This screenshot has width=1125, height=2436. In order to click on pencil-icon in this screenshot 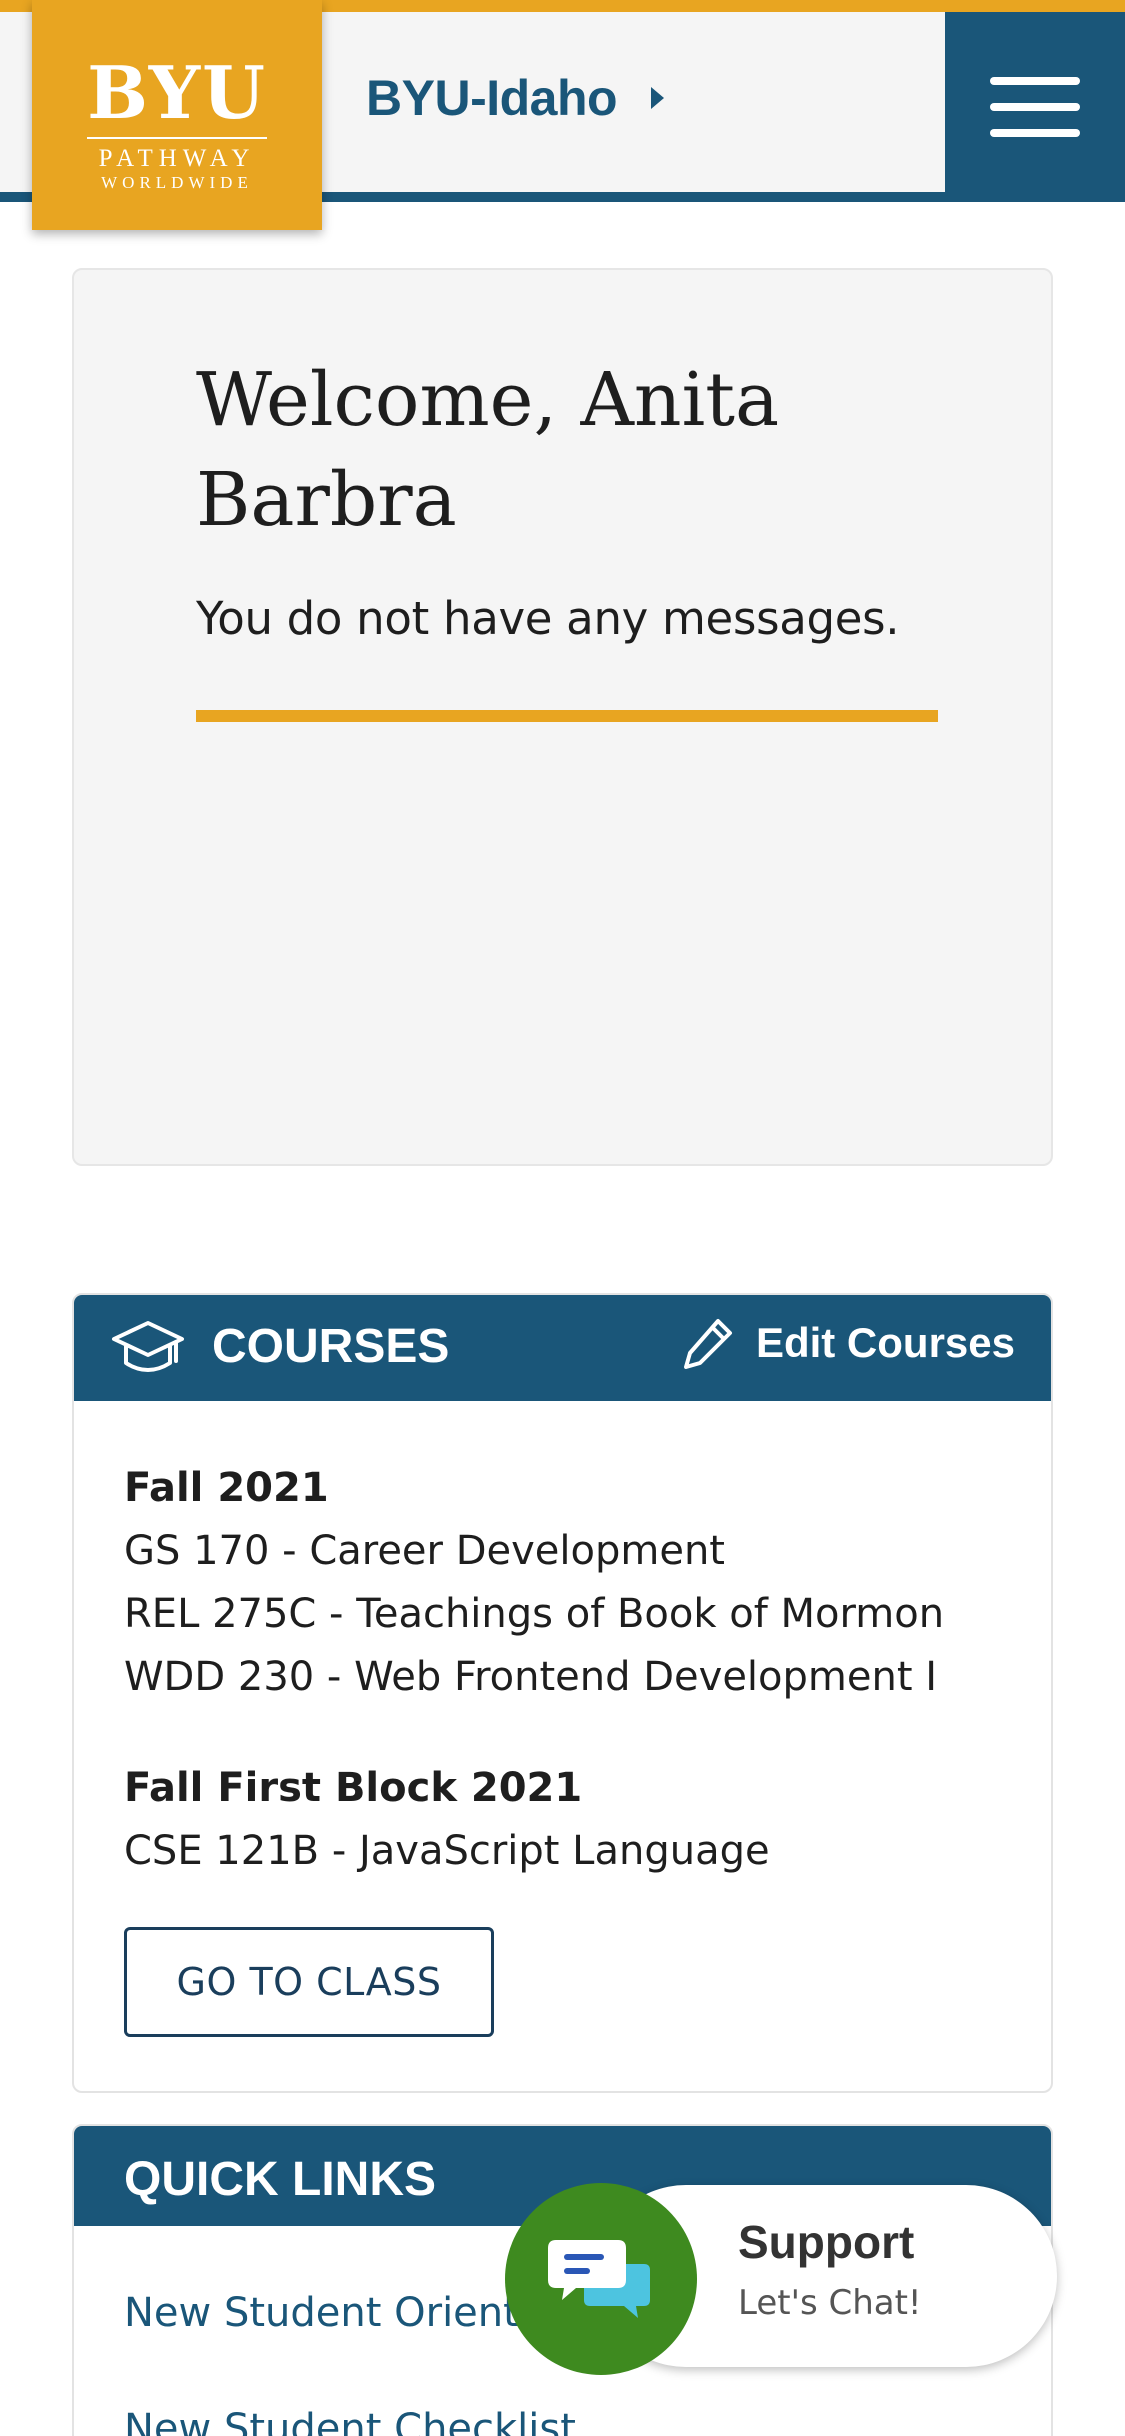, I will do `click(707, 1344)`.